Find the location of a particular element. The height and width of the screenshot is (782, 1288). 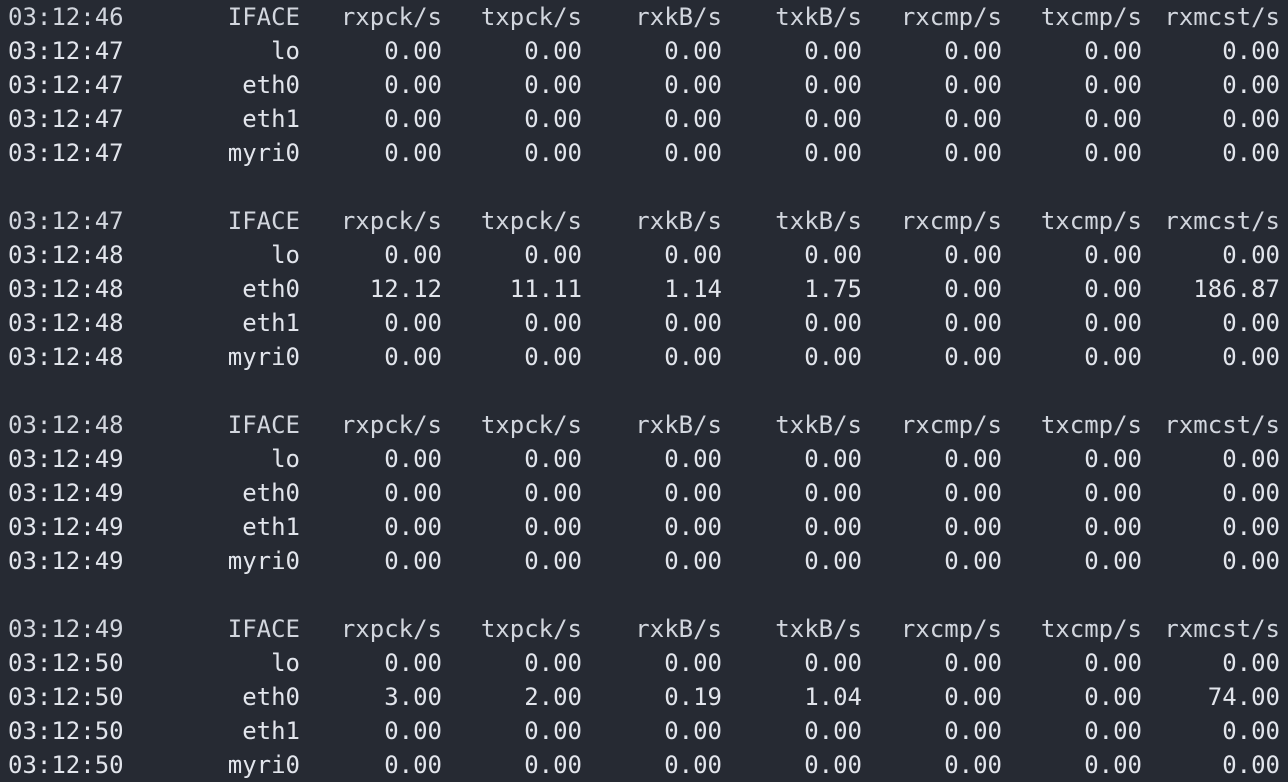

cell-rxpck: 3.00 is located at coordinates (413, 697).